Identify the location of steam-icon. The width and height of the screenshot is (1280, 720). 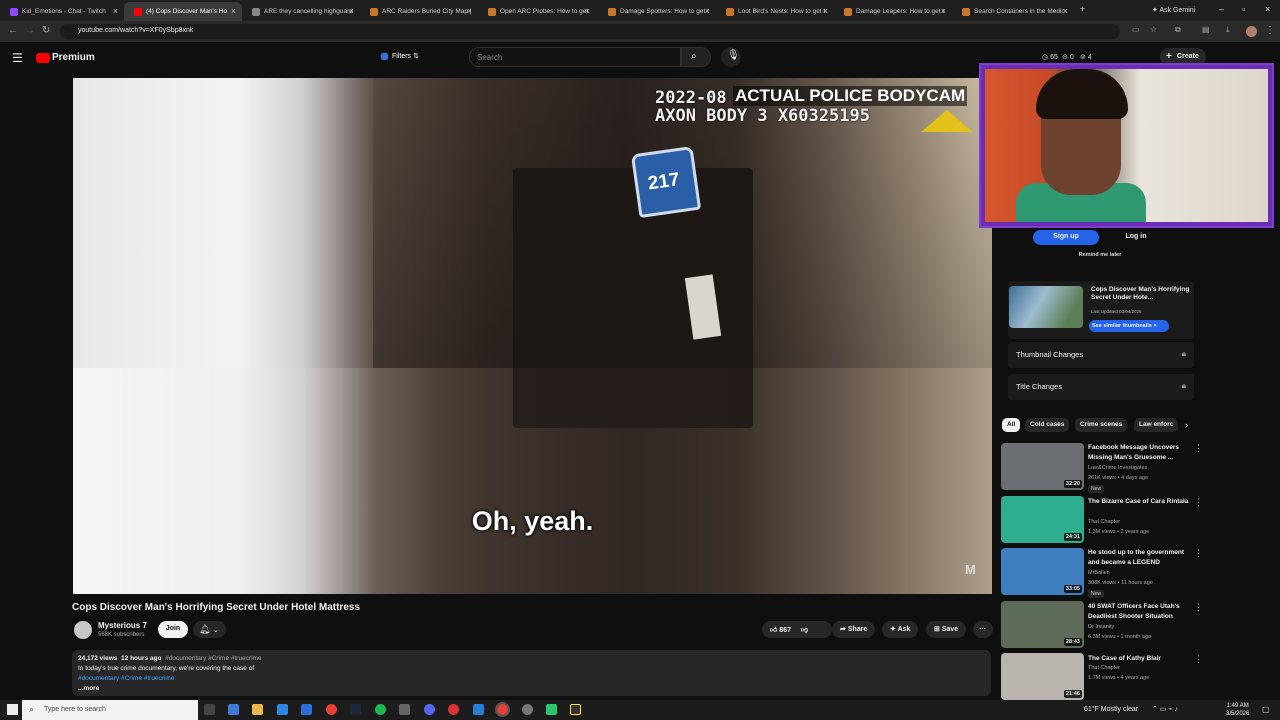
(355, 709).